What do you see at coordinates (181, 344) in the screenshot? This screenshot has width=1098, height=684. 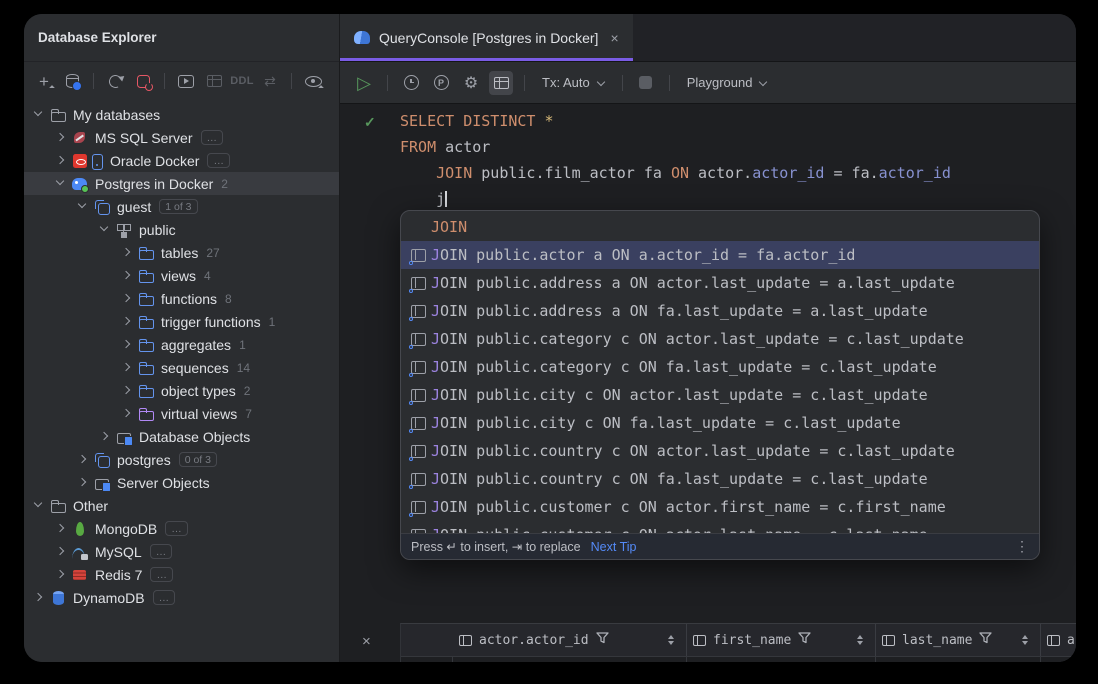 I see `tree-row-aggregates: aggregates 1` at bounding box center [181, 344].